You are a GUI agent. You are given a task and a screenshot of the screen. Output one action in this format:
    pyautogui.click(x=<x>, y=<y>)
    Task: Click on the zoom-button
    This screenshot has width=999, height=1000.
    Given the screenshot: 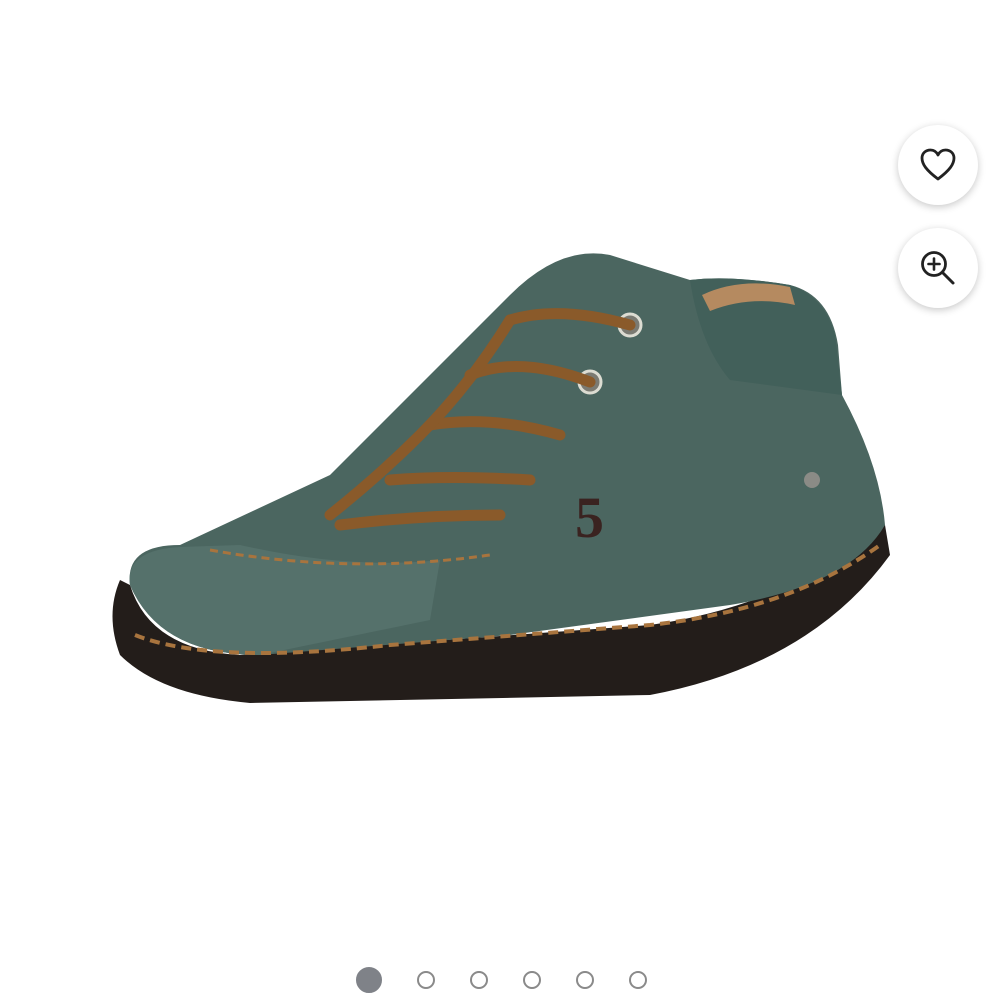 What is the action you would take?
    pyautogui.click(x=938, y=268)
    